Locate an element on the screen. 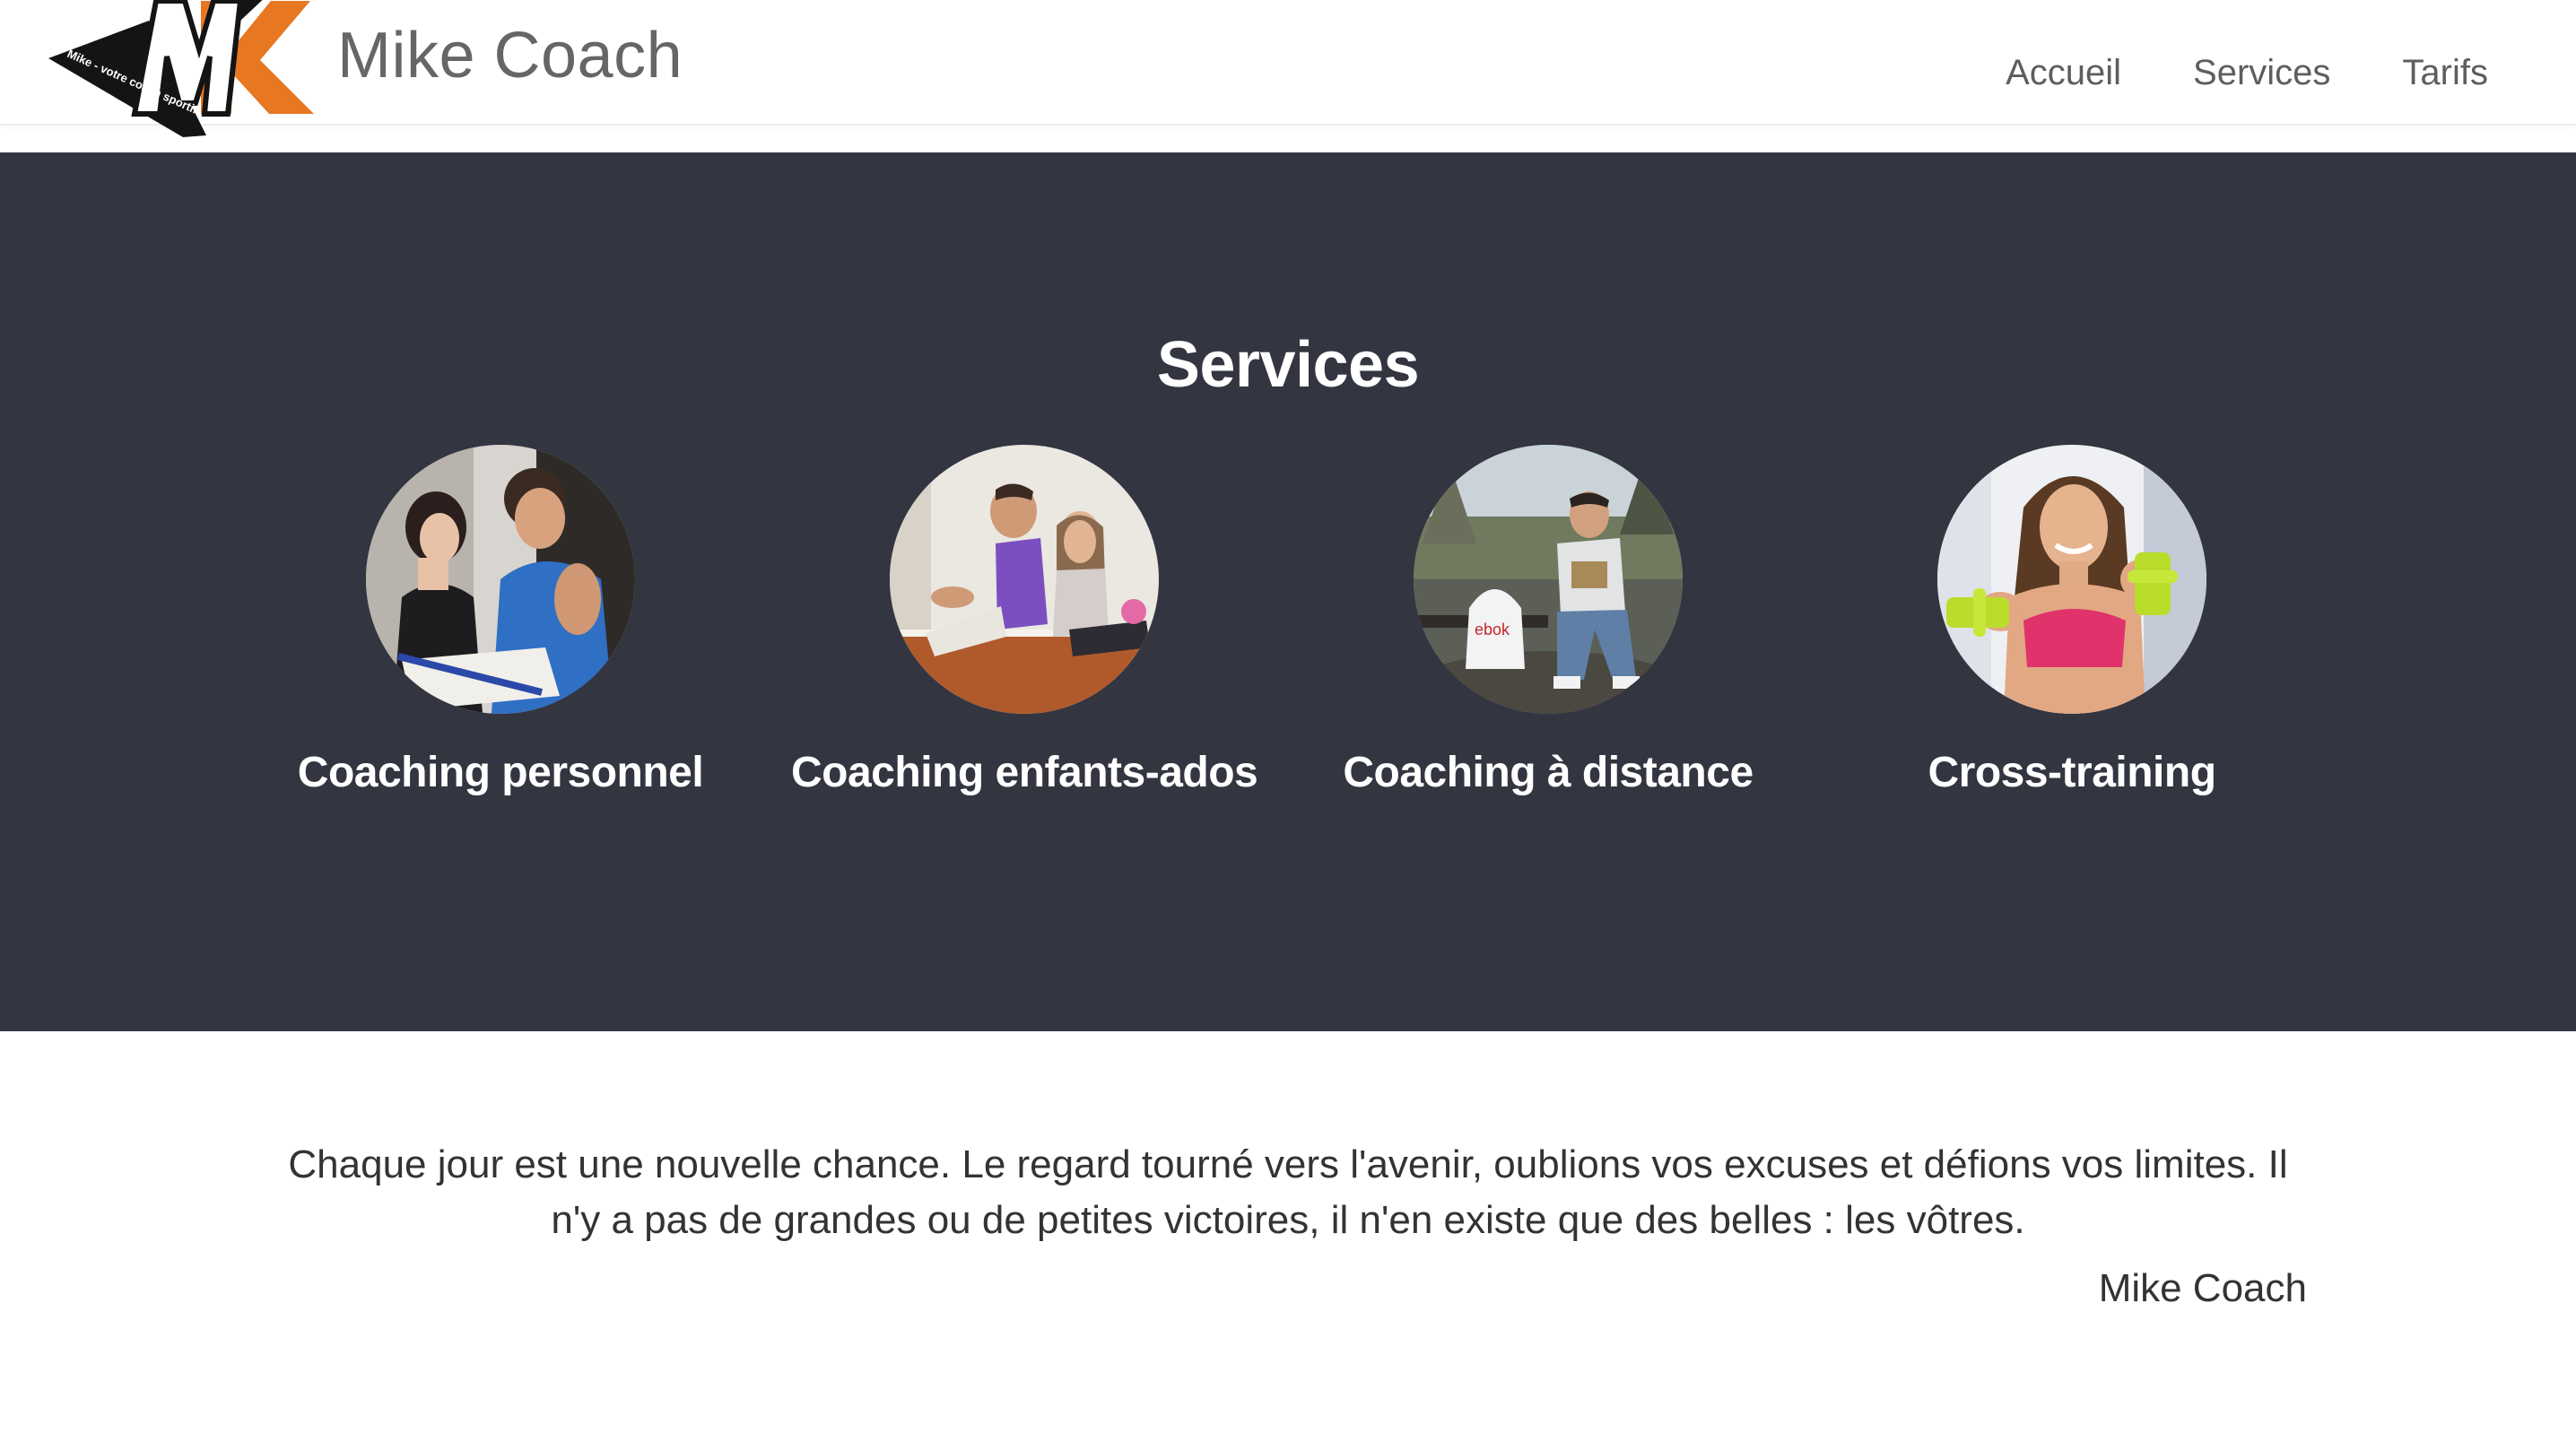  mk-logo: Mike - votre coach sportif is located at coordinates (183, 69).